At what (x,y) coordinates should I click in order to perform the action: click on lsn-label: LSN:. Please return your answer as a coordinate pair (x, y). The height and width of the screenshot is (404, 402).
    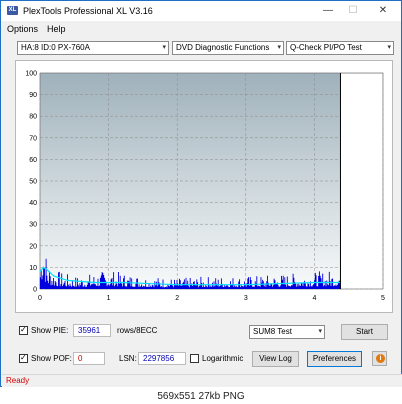
    Looking at the image, I should click on (128, 358).